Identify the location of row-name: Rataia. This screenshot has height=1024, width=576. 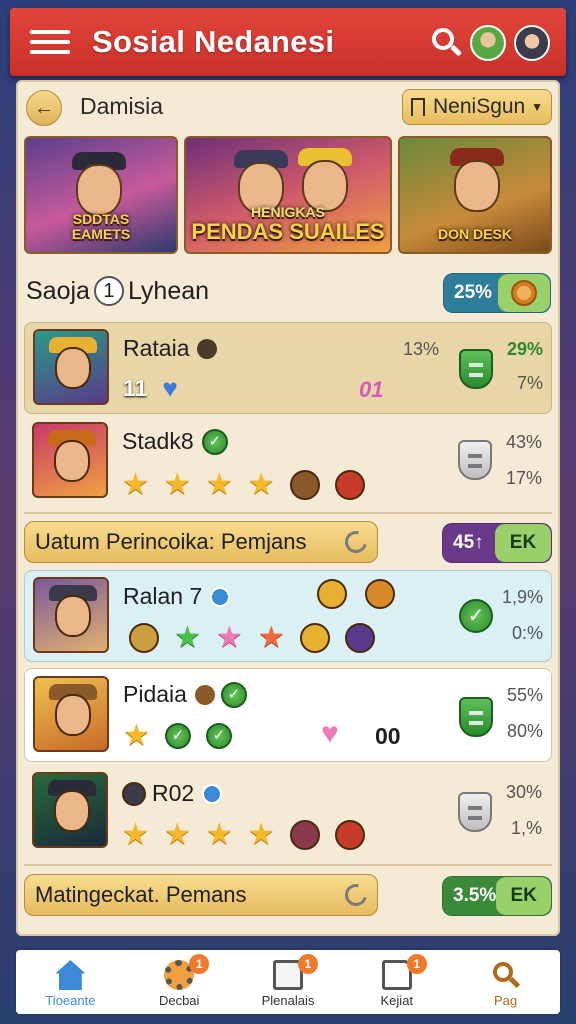
(156, 348).